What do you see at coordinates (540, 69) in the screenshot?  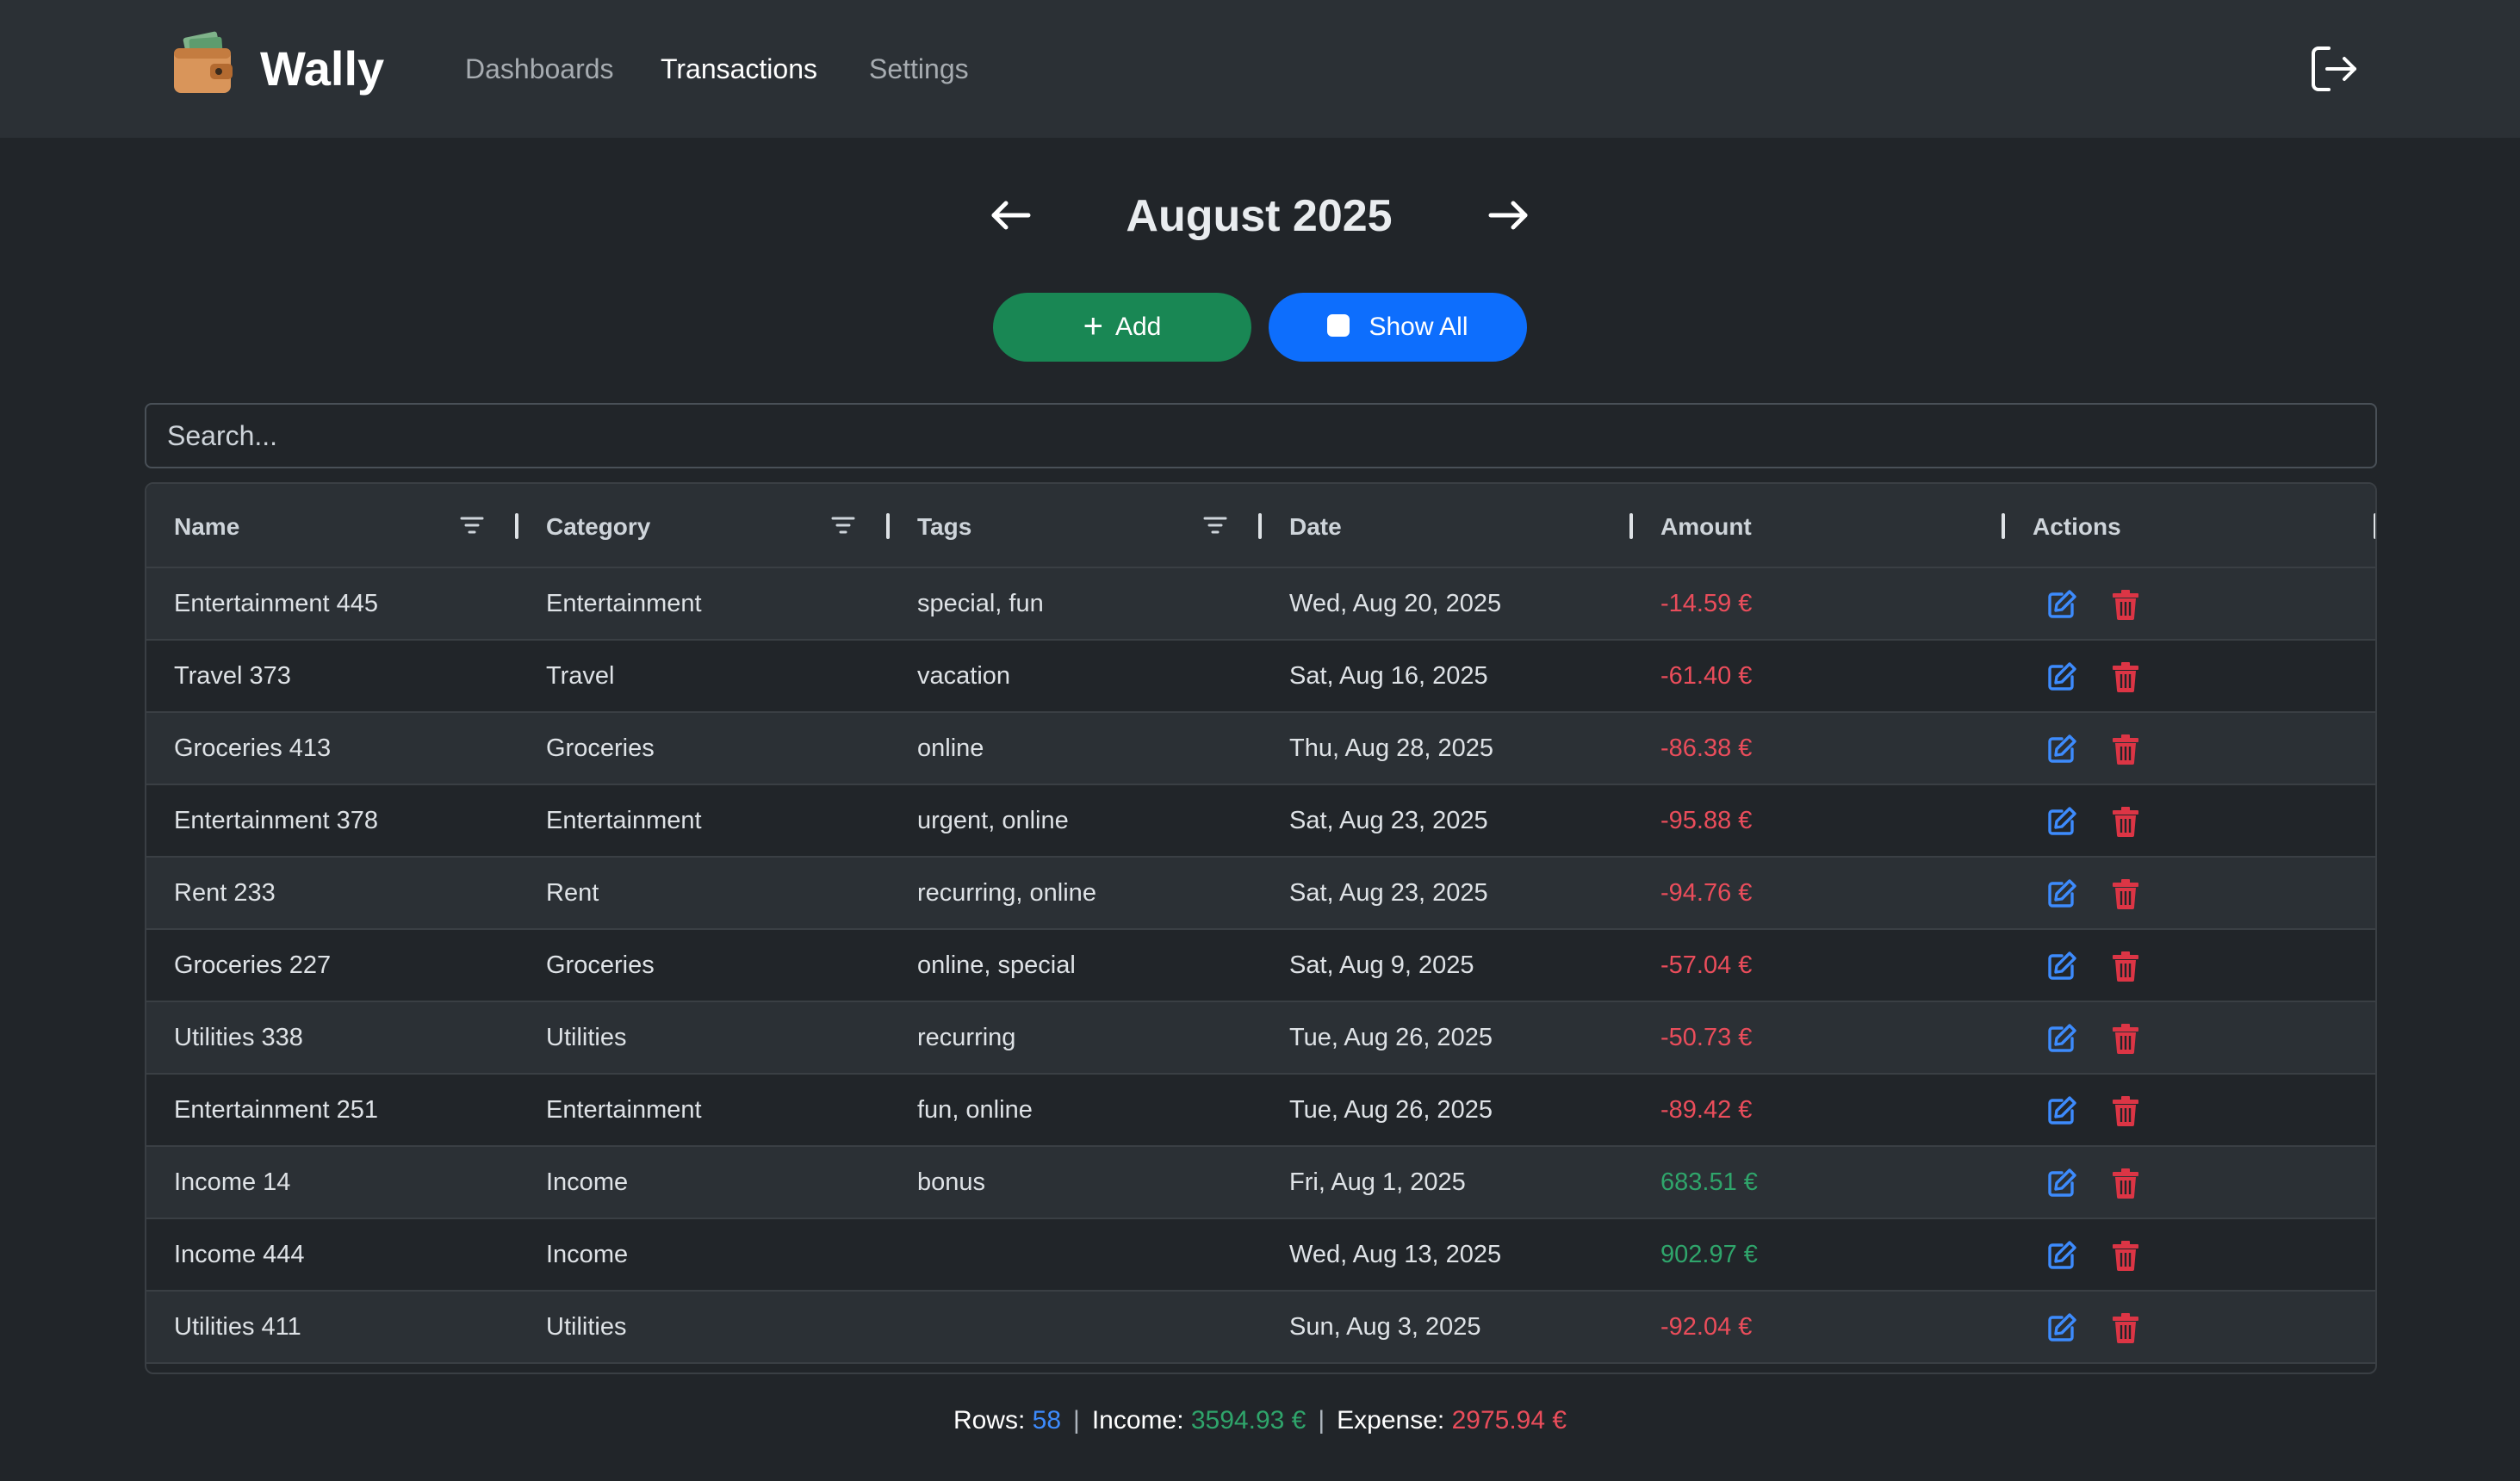 I see `nav-dashboards: Dashboards` at bounding box center [540, 69].